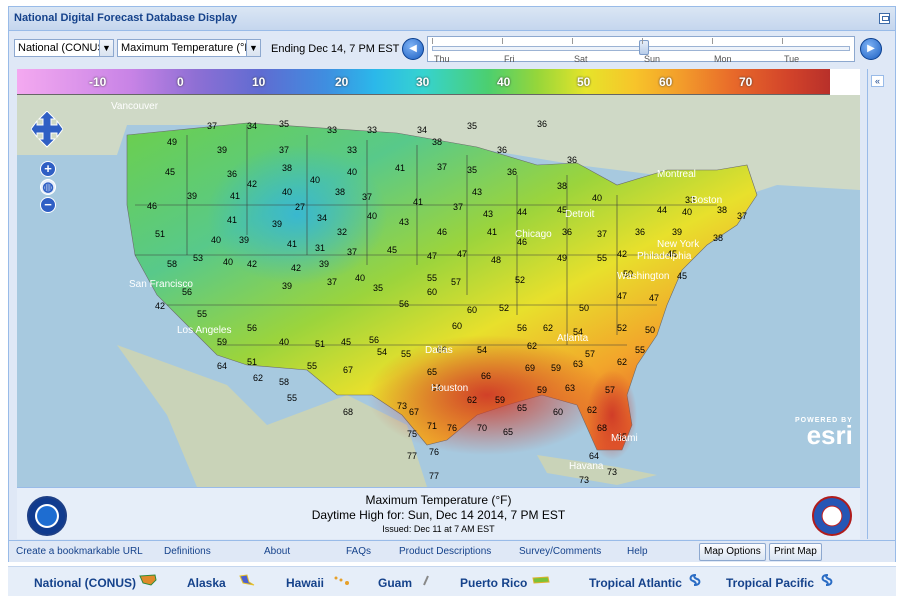  Describe the element at coordinates (48, 205) in the screenshot. I see `zoom-out-button: −` at that location.